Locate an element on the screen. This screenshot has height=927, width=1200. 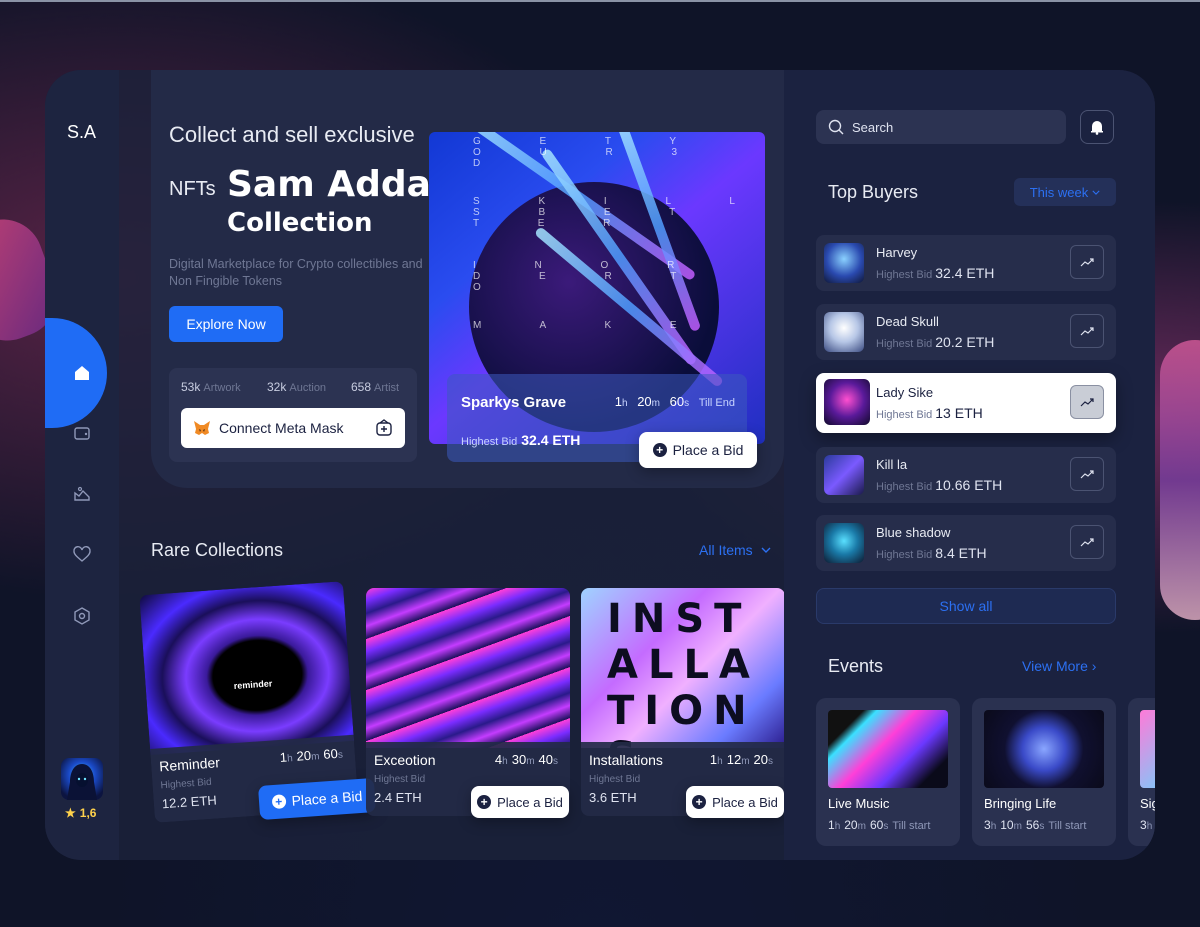
image-icon is located at coordinates (82, 493).